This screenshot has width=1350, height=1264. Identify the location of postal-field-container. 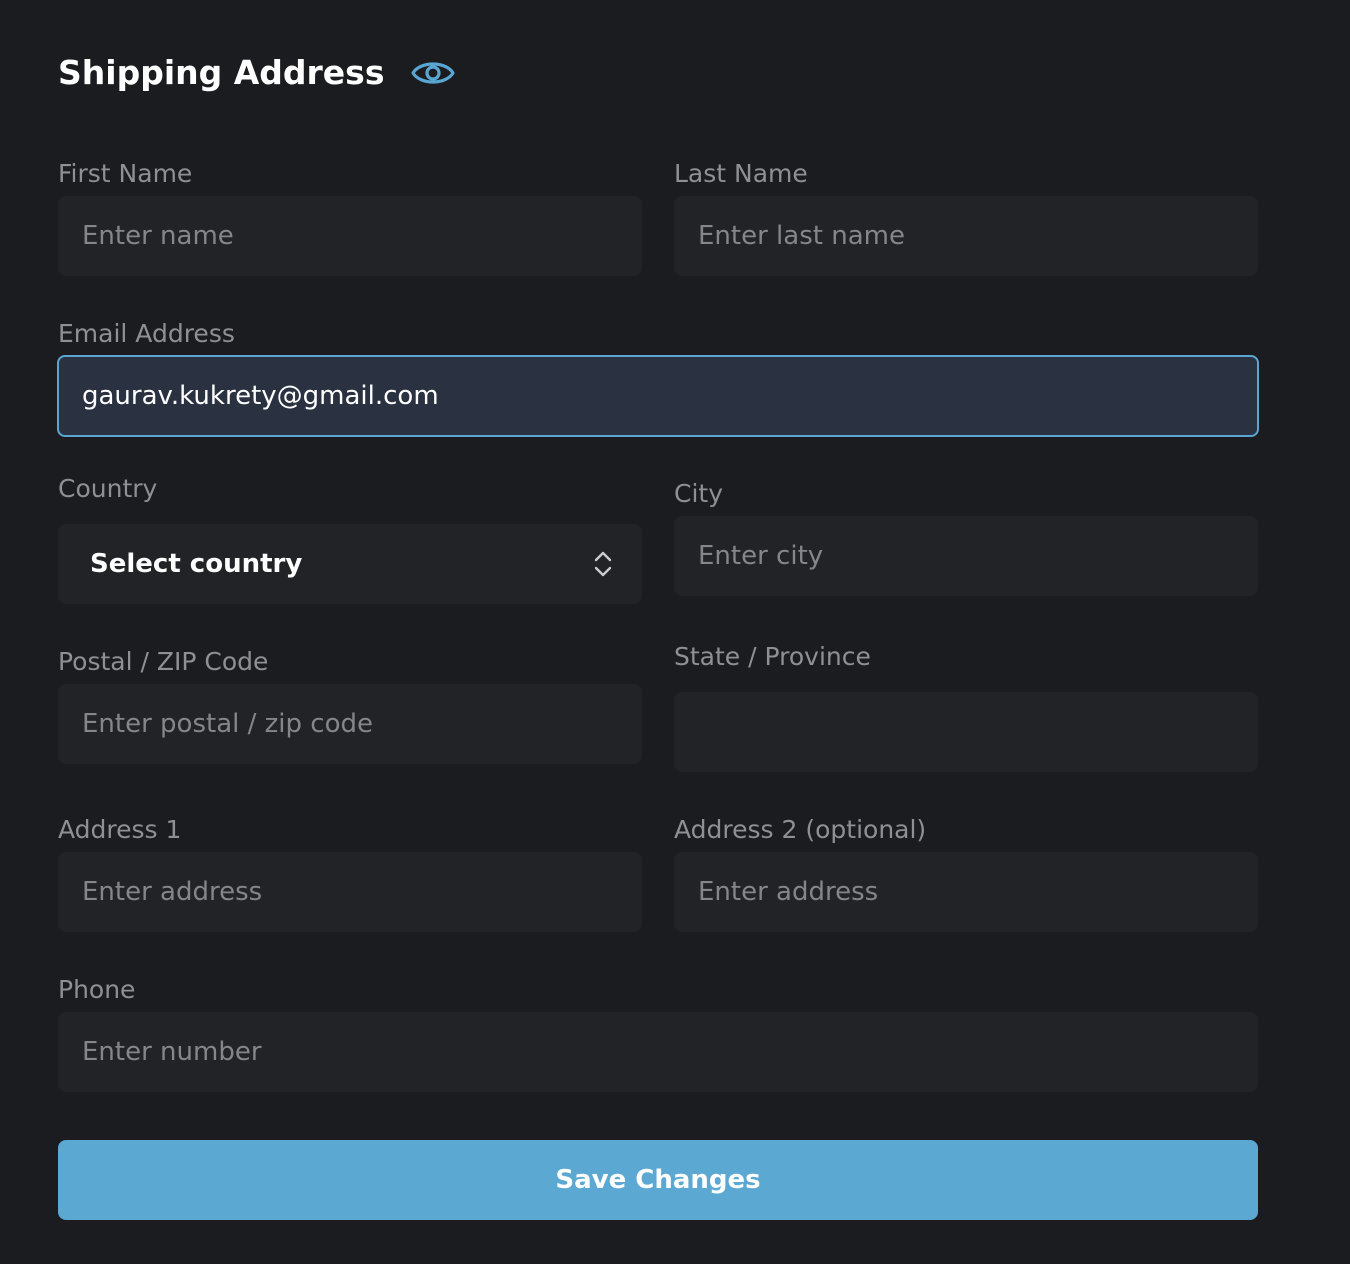
(350, 724).